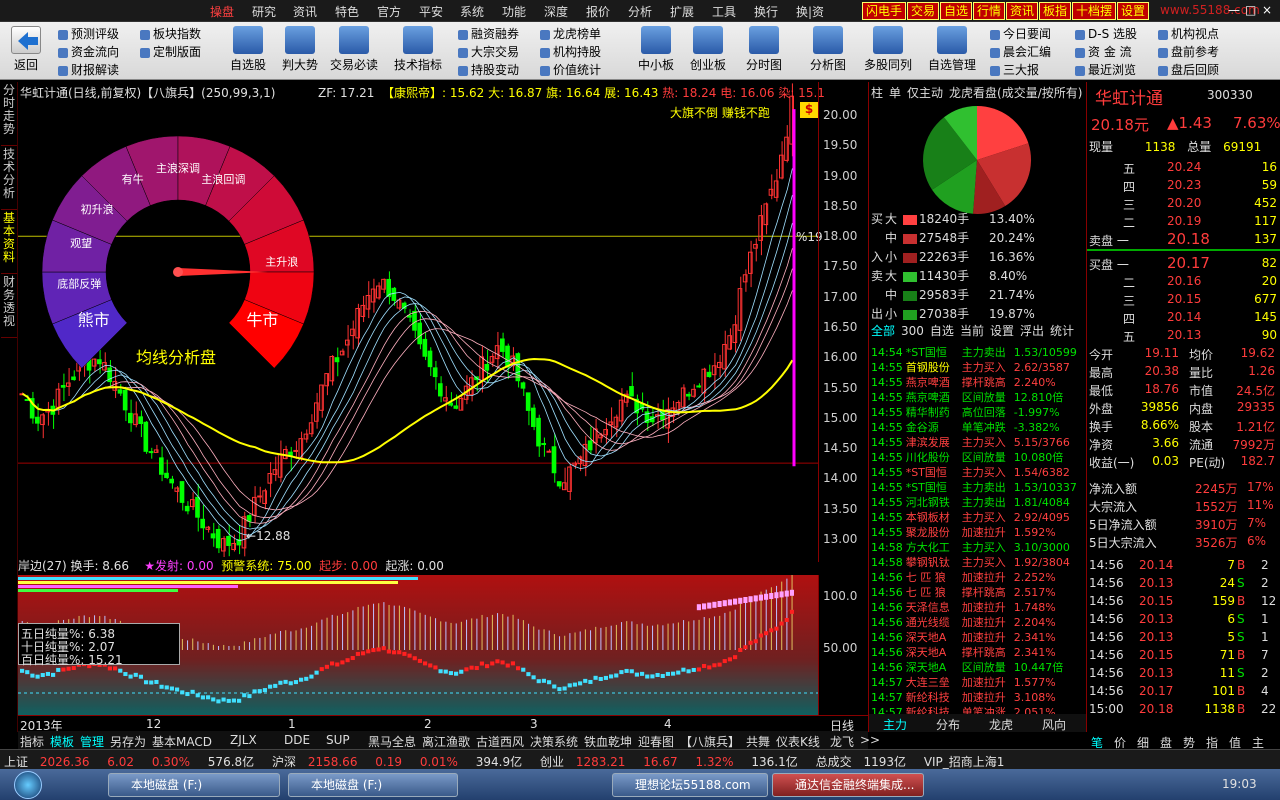  What do you see at coordinates (963, 637) in the screenshot?
I see `event-row: 14:56 深天地A 加速拉升 2.341%` at bounding box center [963, 637].